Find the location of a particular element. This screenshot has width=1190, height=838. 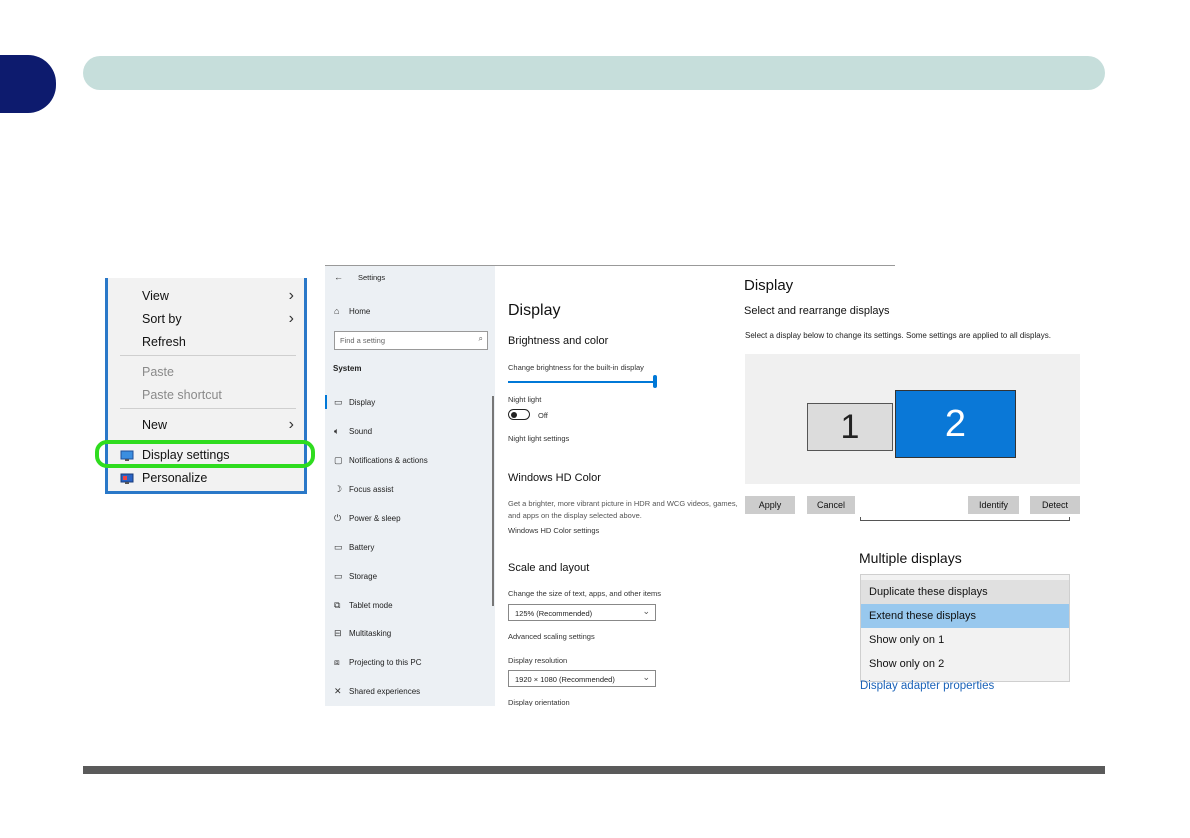

divider is located at coordinates (965, 520).